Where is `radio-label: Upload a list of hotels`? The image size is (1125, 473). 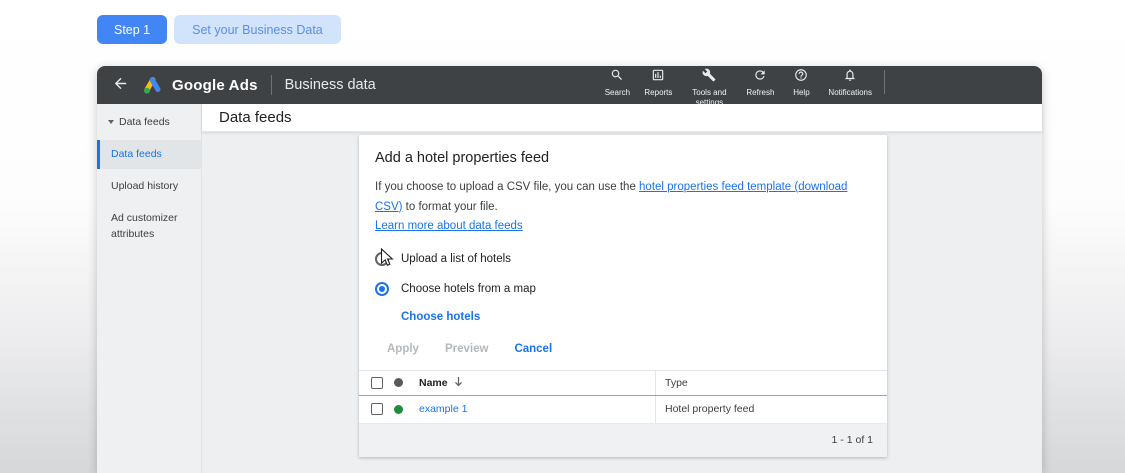 radio-label: Upload a list of hotels is located at coordinates (456, 258).